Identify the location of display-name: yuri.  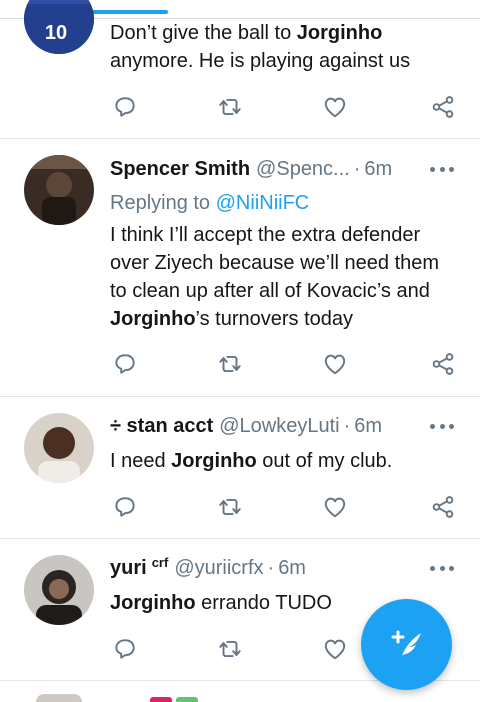
(128, 568).